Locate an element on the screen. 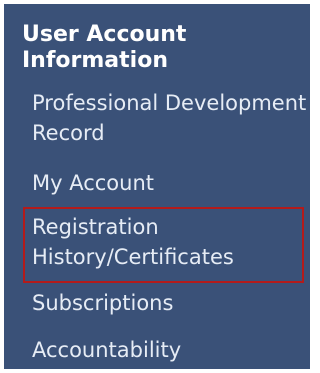  sidebar-item-subscriptions: Subscriptions is located at coordinates (102, 303).